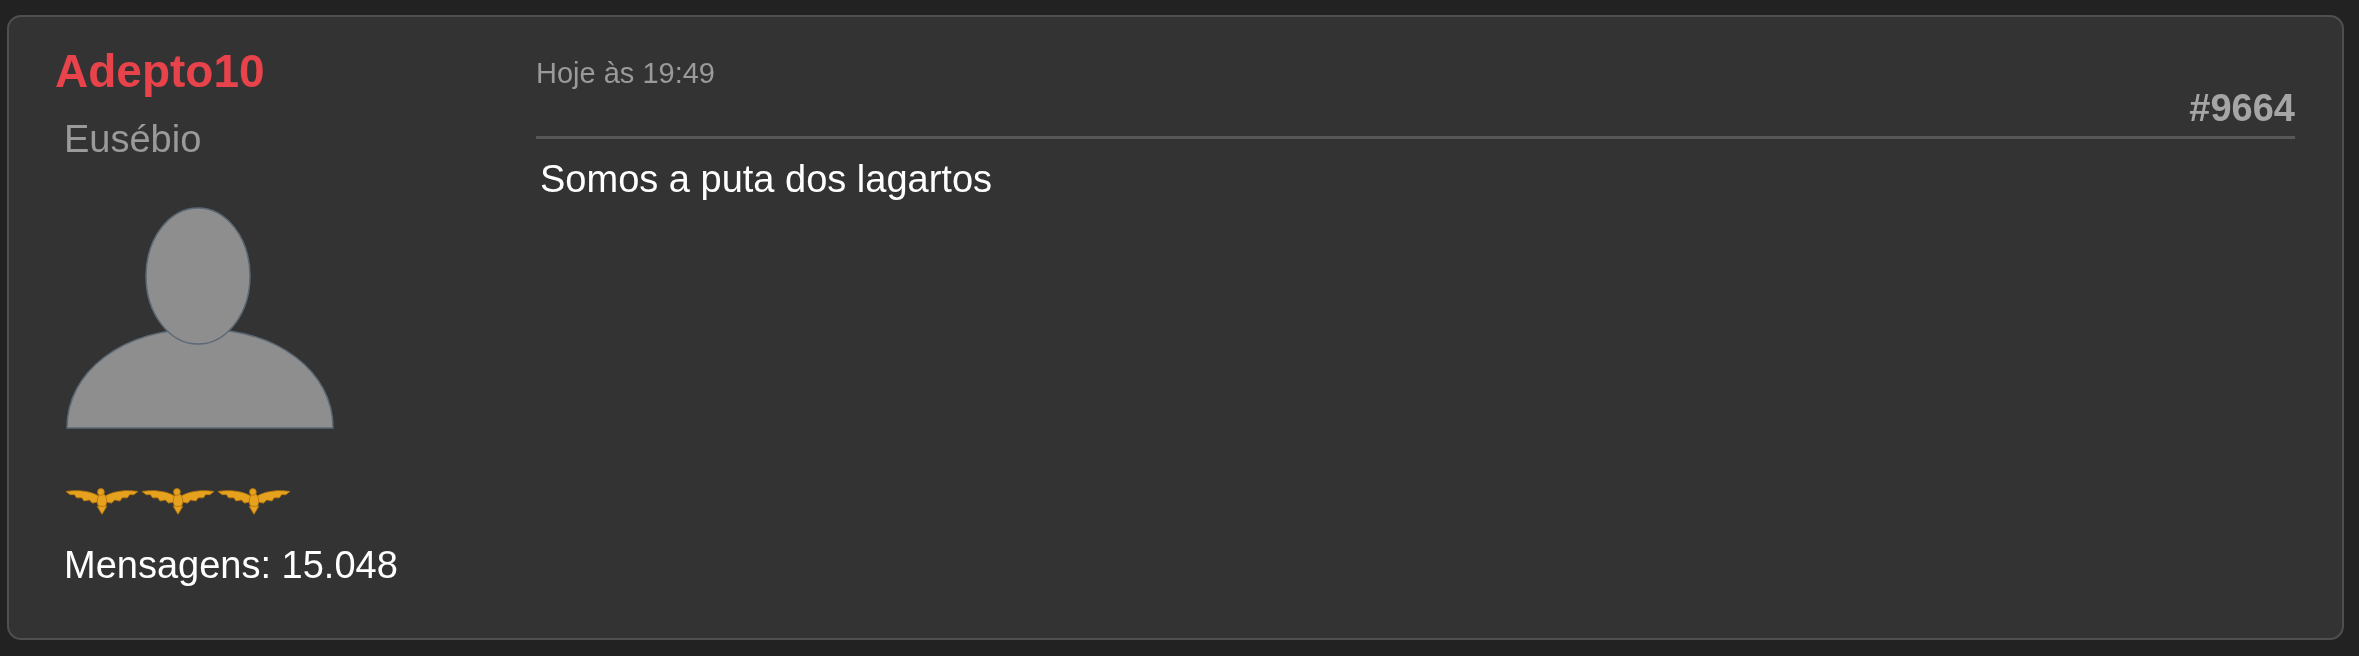 This screenshot has height=656, width=2359. I want to click on rank-title: Eusébio, so click(133, 139).